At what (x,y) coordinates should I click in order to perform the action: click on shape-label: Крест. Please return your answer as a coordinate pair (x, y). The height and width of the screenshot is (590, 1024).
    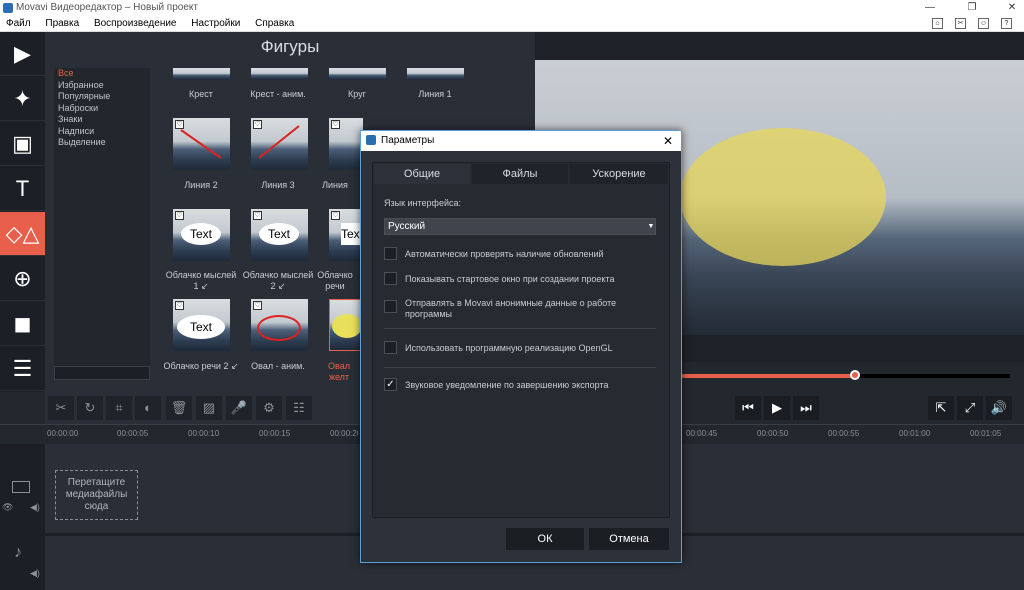
    Looking at the image, I should click on (201, 94).